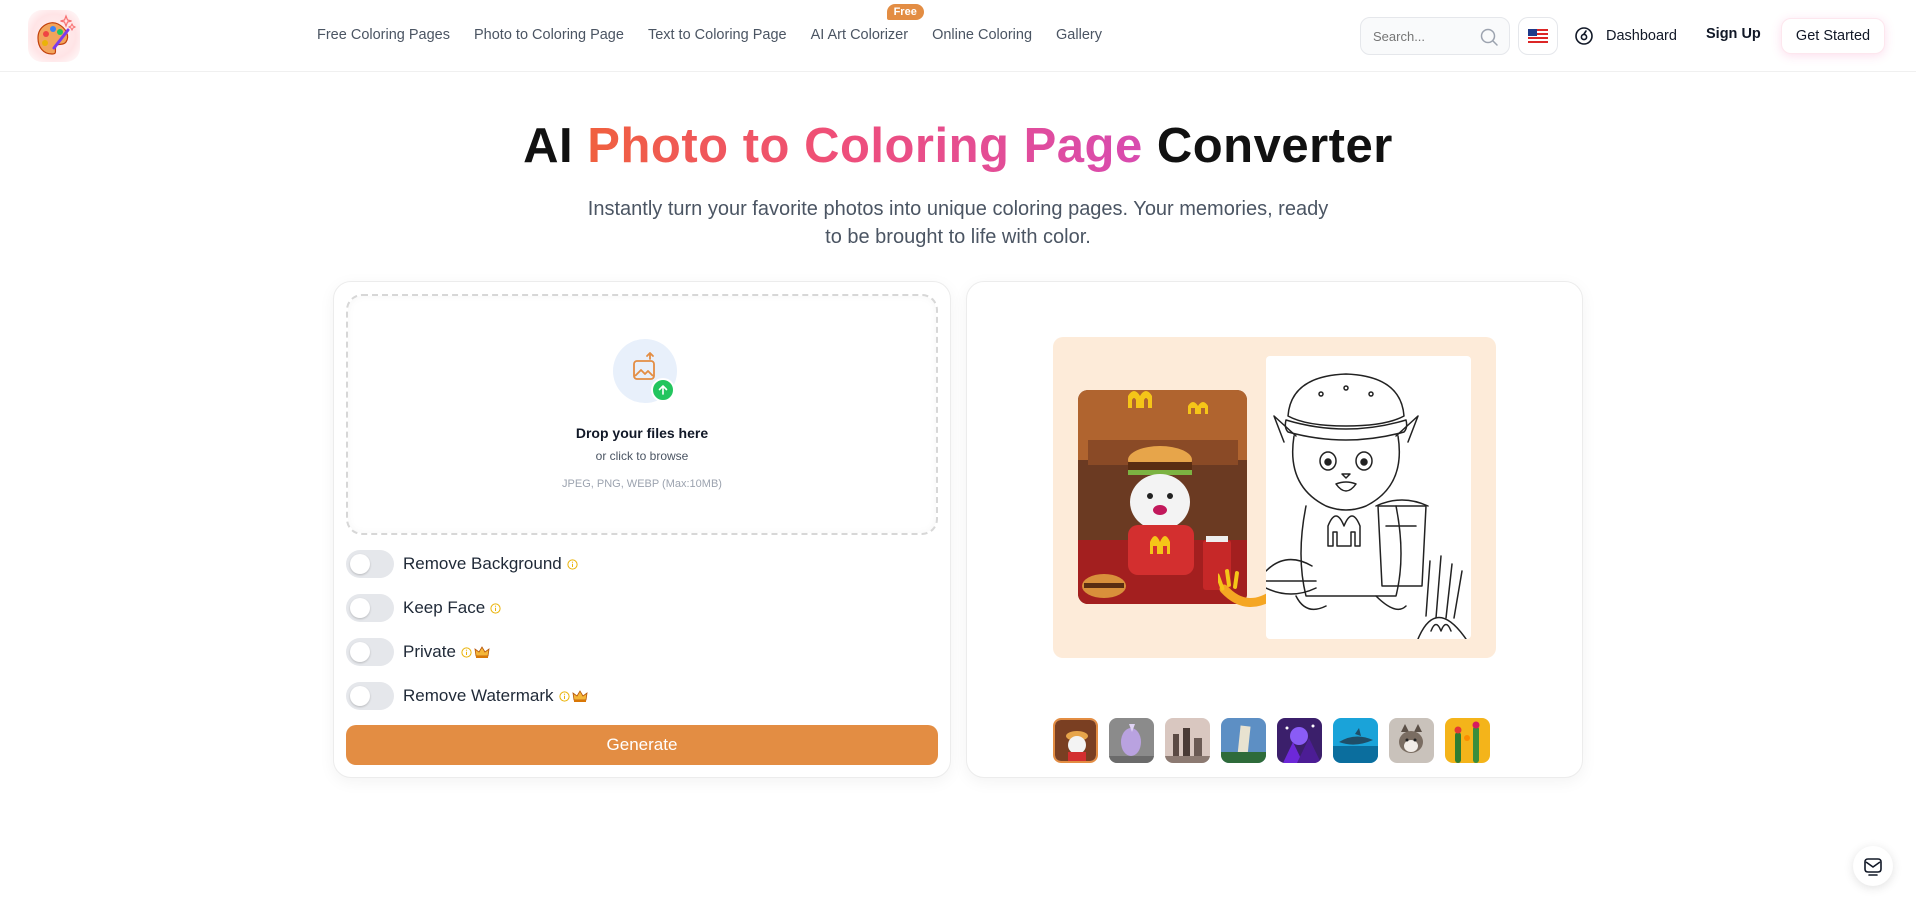 This screenshot has width=1916, height=909. Describe the element at coordinates (867, 23) in the screenshot. I see `nav-ai-art-colorizer: AI Art Colorizer Free` at that location.